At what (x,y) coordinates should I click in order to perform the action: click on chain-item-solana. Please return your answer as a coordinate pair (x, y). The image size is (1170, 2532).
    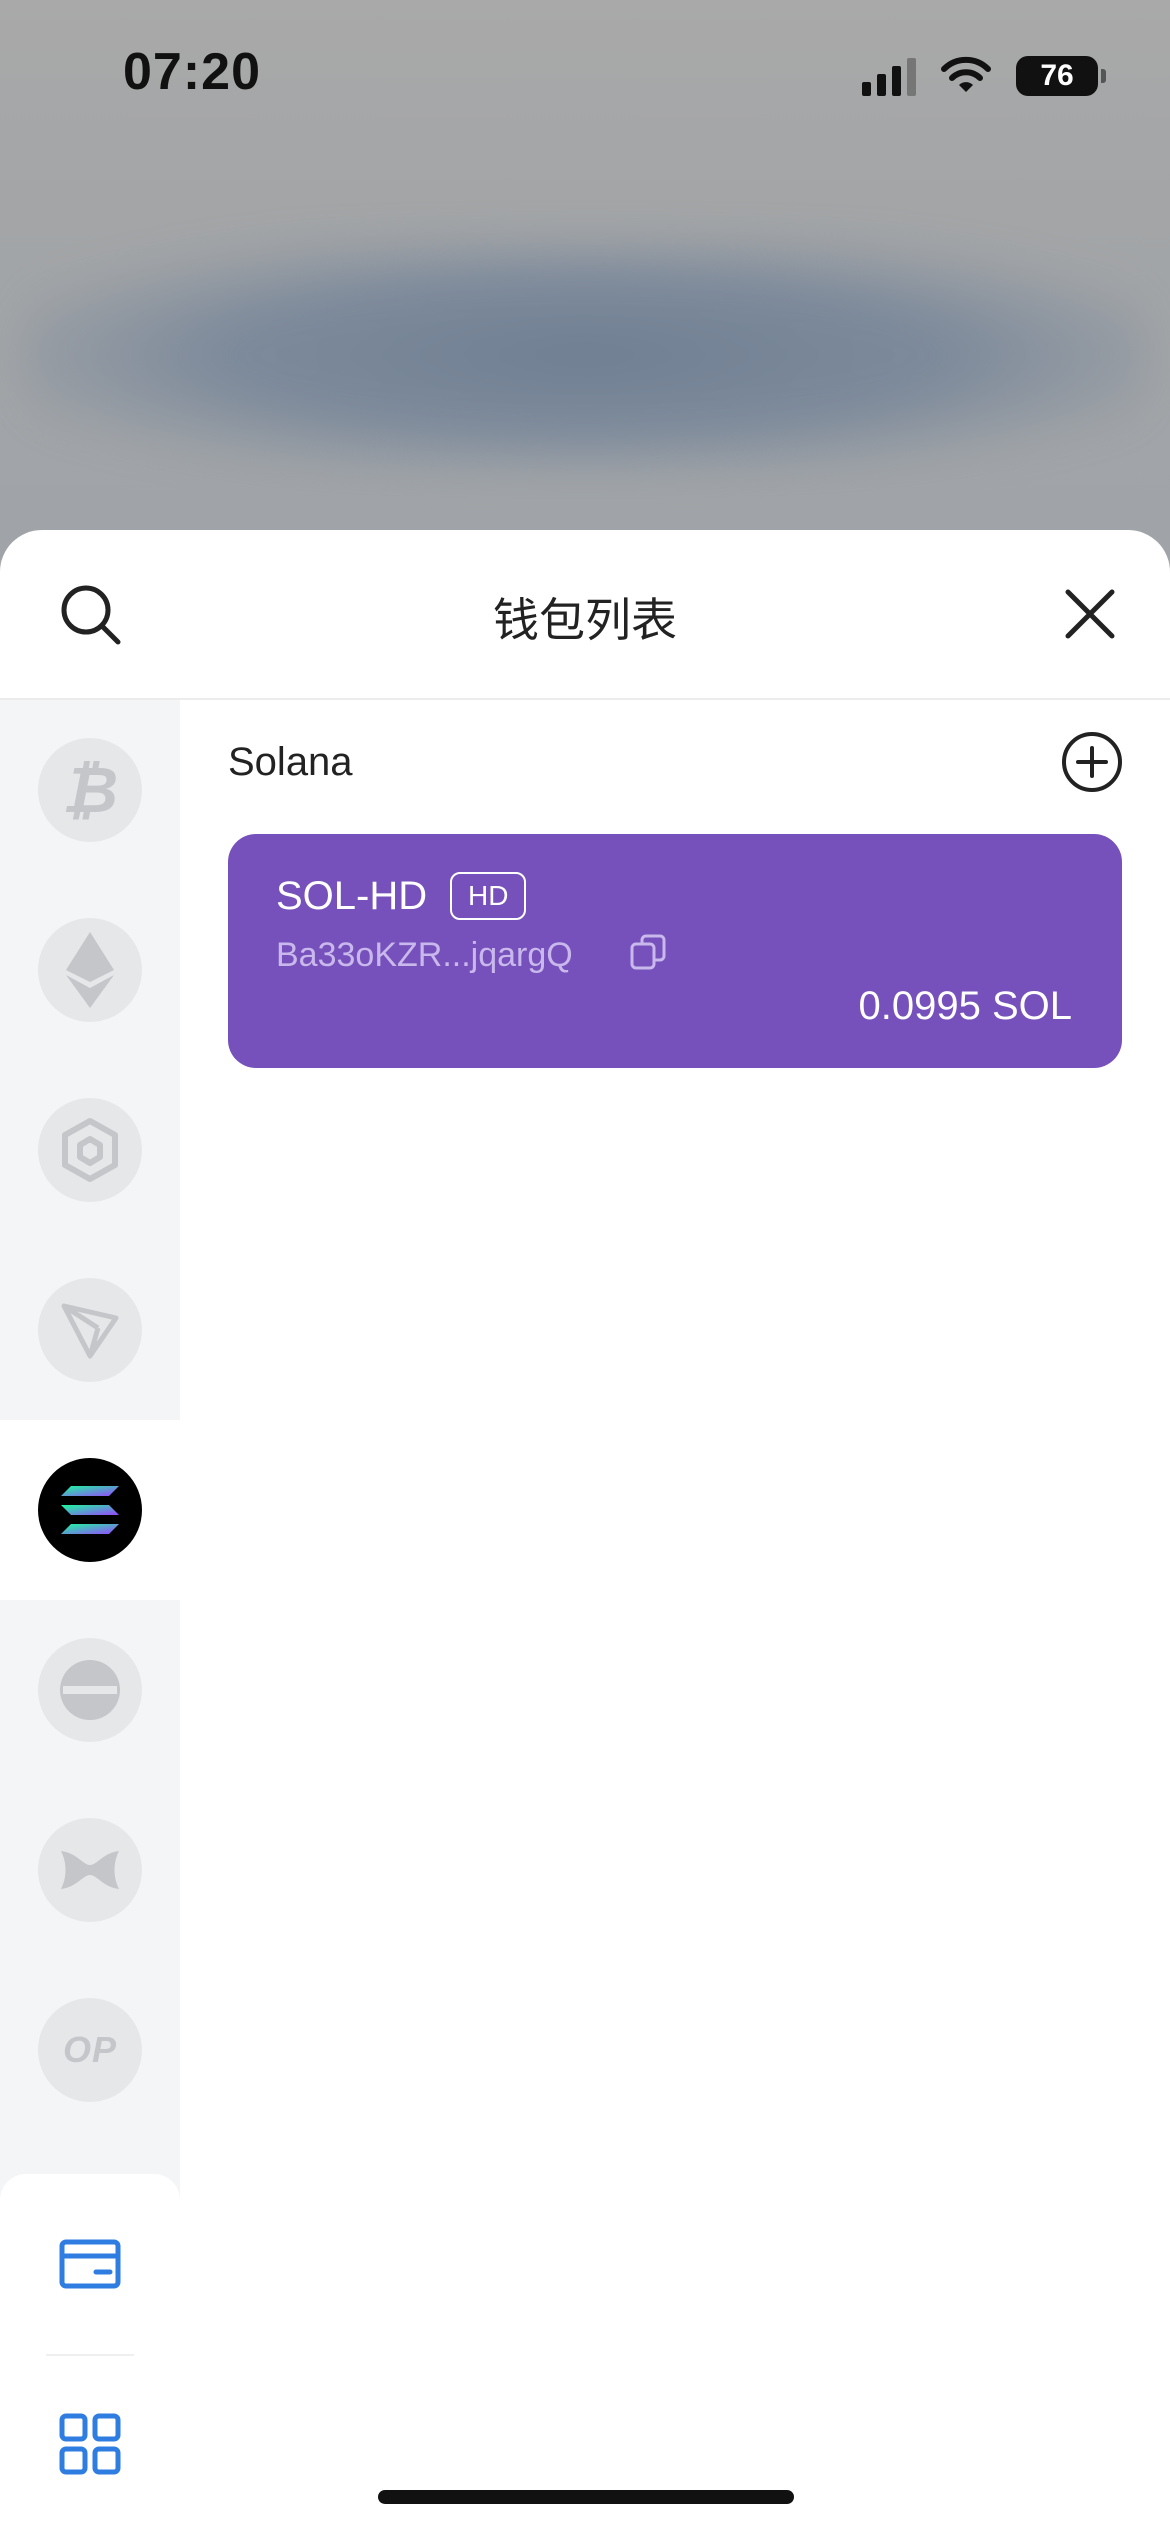
    Looking at the image, I should click on (90, 1510).